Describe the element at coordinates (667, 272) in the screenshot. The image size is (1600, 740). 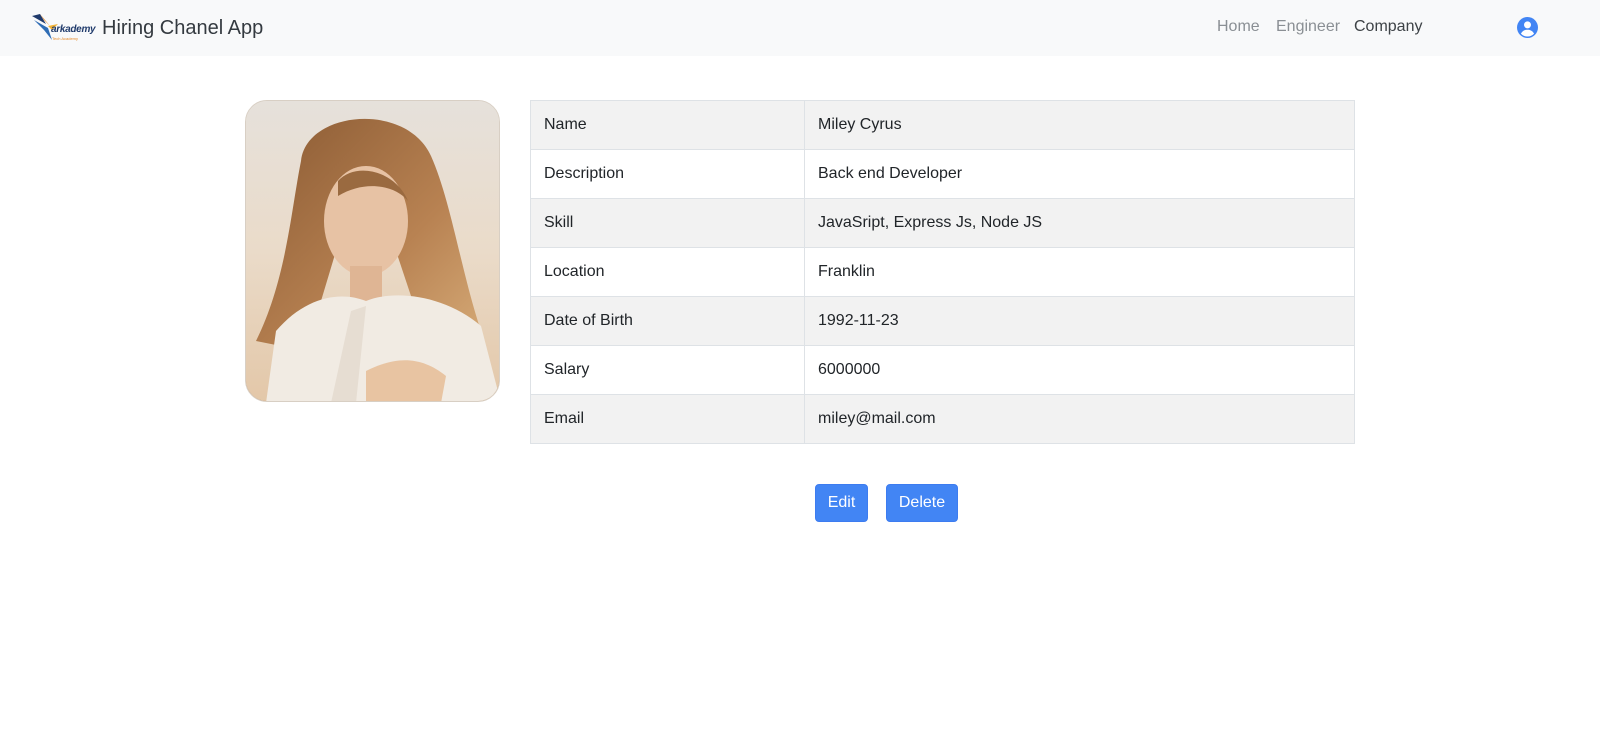
I see `row-label: Location` at that location.